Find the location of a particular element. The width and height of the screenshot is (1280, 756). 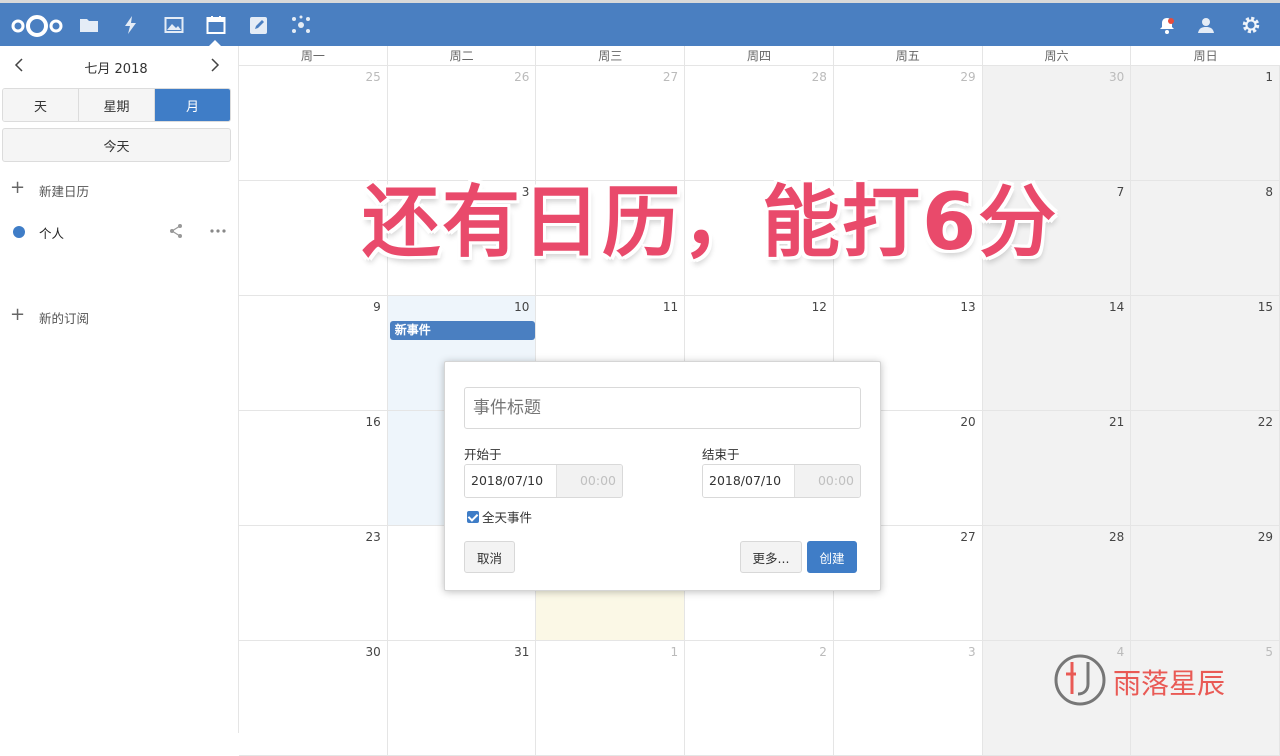

create-button: 创建 is located at coordinates (832, 557).